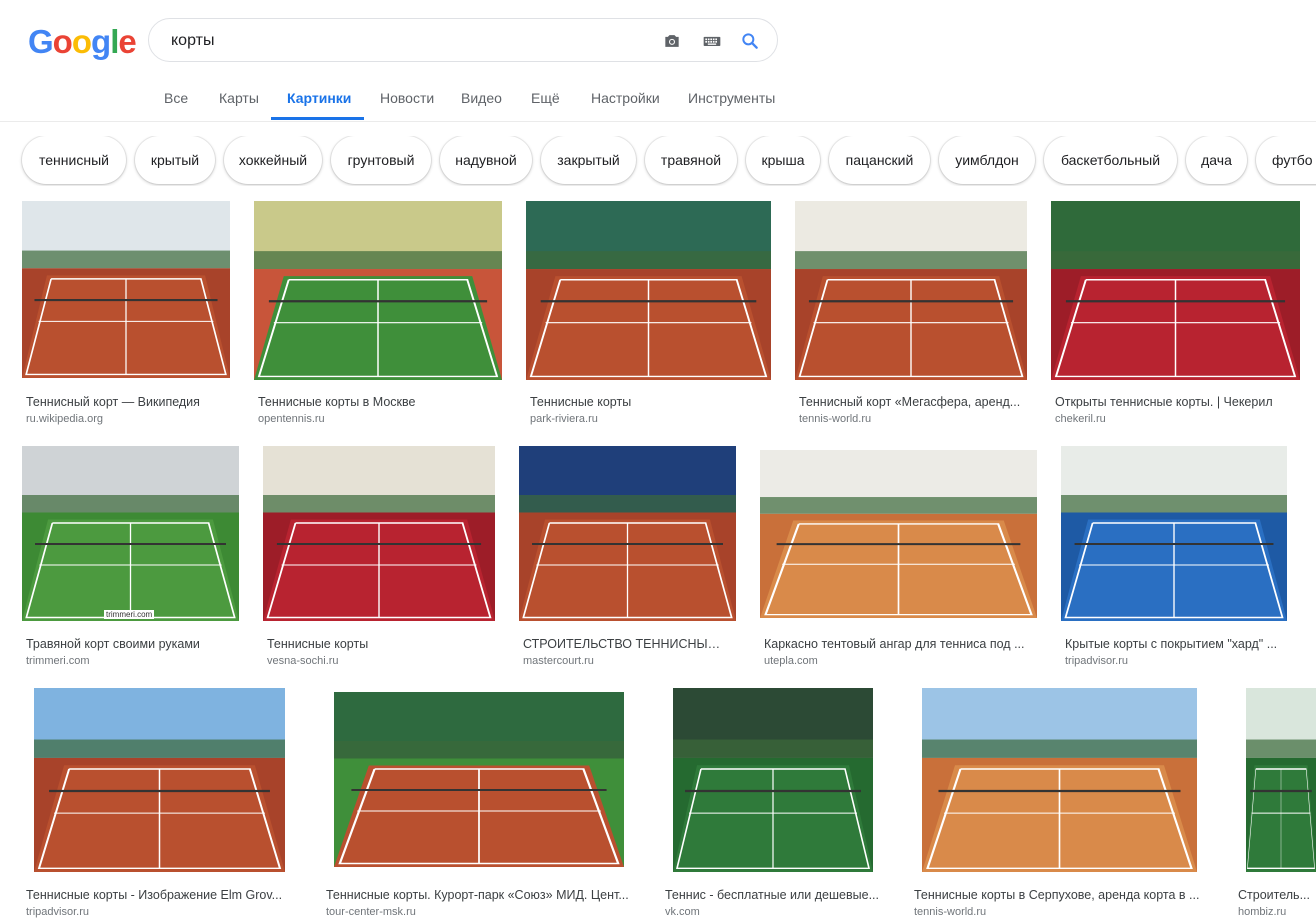 The height and width of the screenshot is (918, 1316). I want to click on tab-settings: Настройки, so click(625, 98).